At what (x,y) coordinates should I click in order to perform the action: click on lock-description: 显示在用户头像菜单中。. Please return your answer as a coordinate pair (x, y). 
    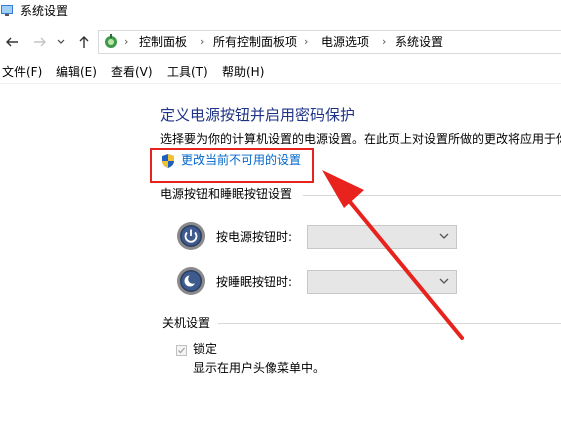
    Looking at the image, I should click on (259, 368).